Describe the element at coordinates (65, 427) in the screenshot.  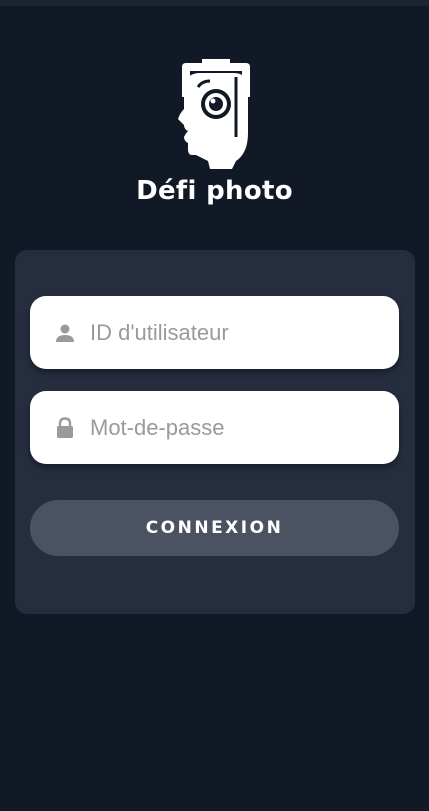
I see `lock-icon` at that location.